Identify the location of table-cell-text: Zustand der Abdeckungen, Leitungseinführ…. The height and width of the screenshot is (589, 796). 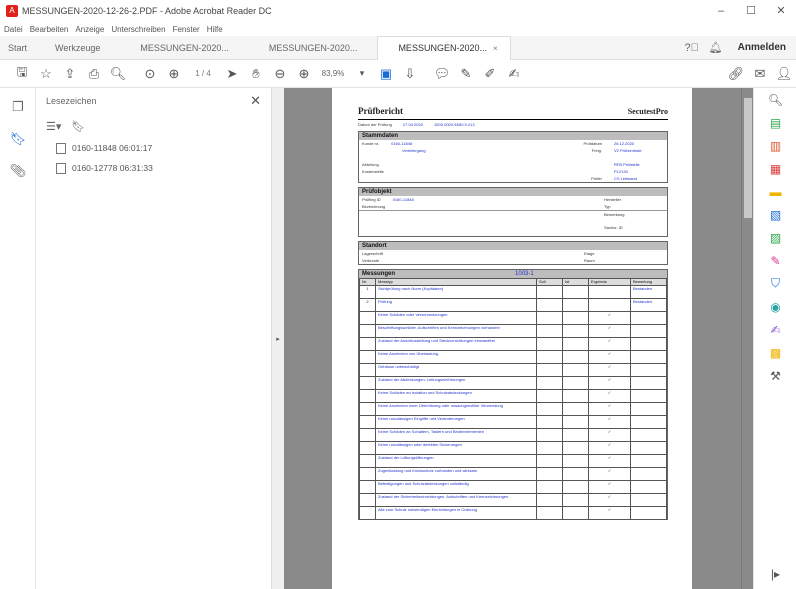
(456, 383).